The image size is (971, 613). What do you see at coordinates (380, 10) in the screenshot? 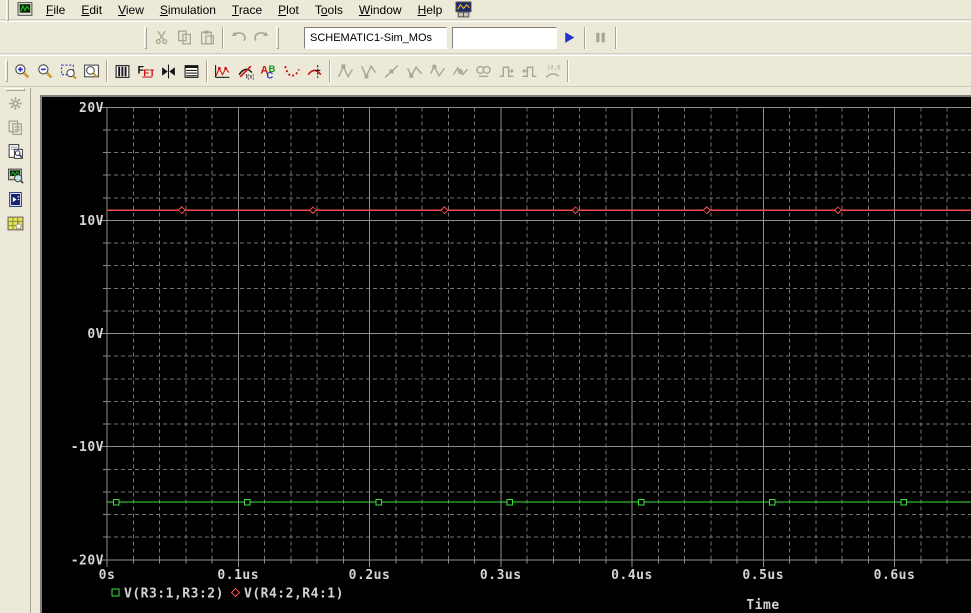
I see `menu-window: Window` at bounding box center [380, 10].